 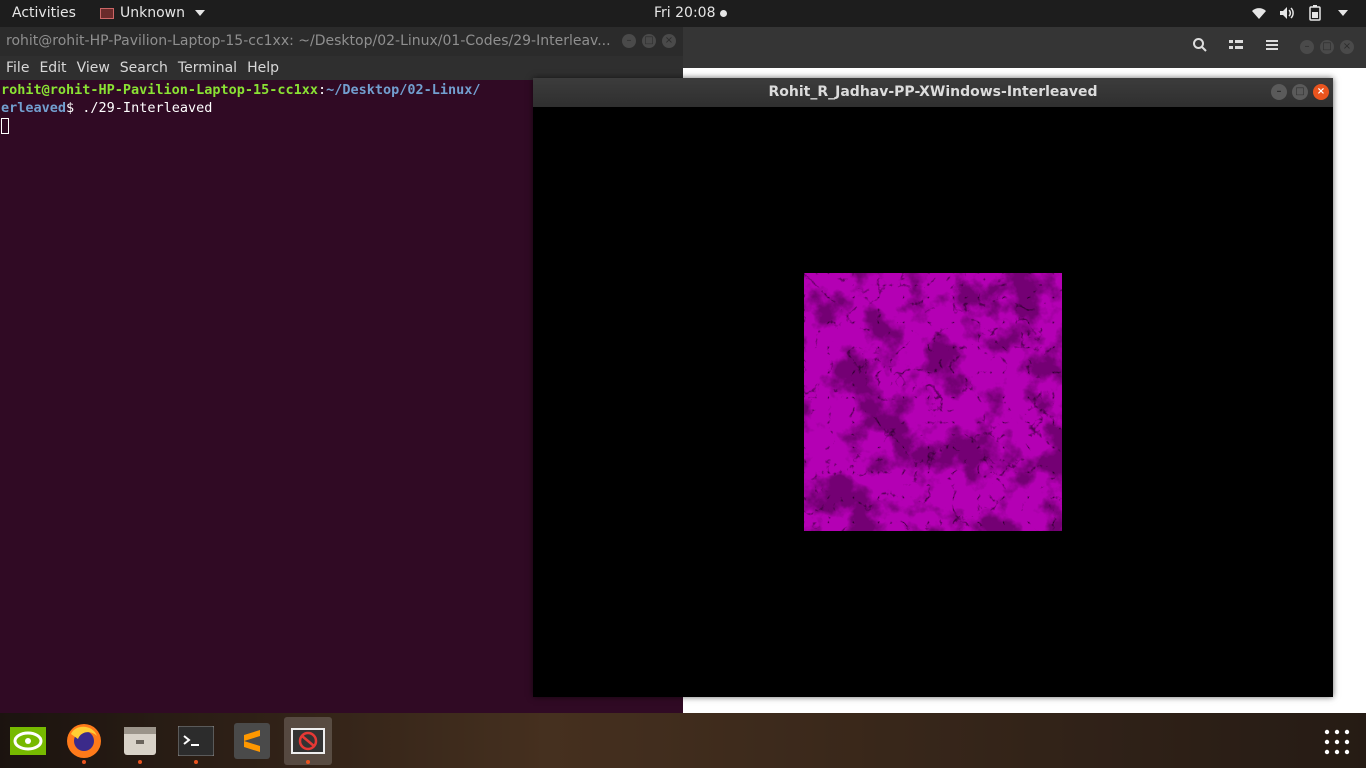 I want to click on top-bar: Activities Unknown Fri 20:08, so click(x=683, y=13).